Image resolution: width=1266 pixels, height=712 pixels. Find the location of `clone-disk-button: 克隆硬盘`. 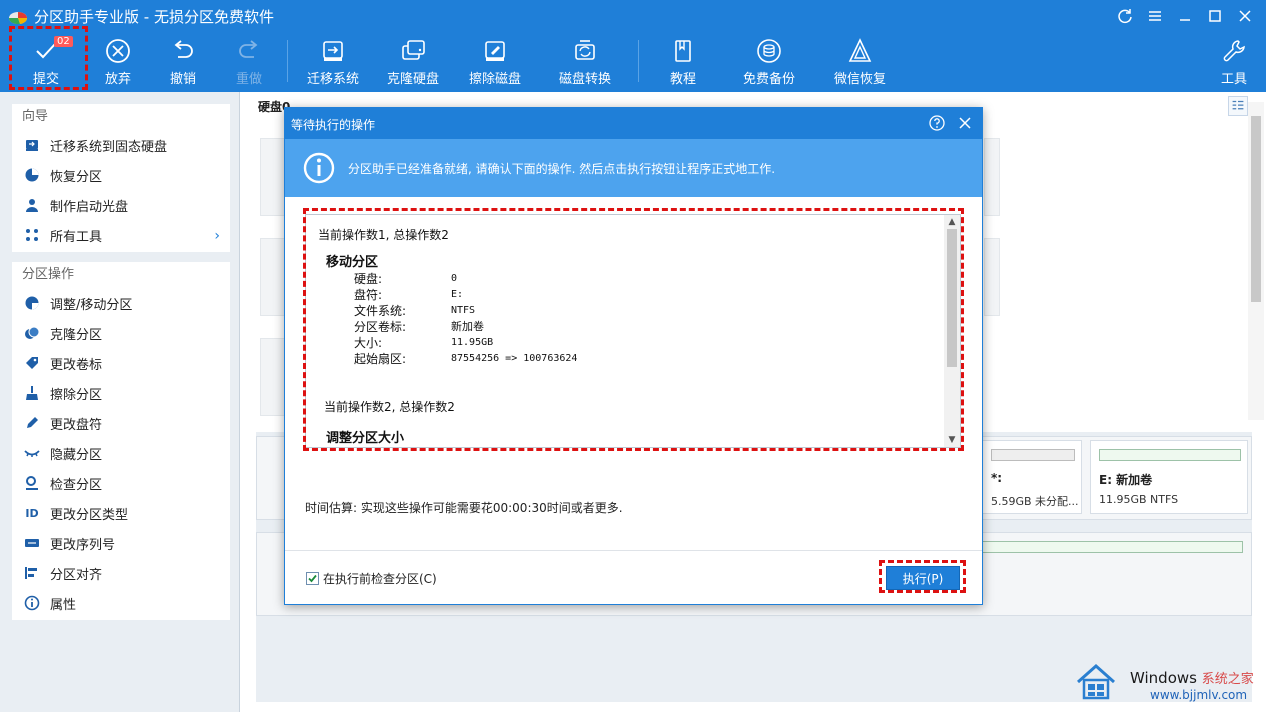

clone-disk-button: 克隆硬盘 is located at coordinates (413, 63).